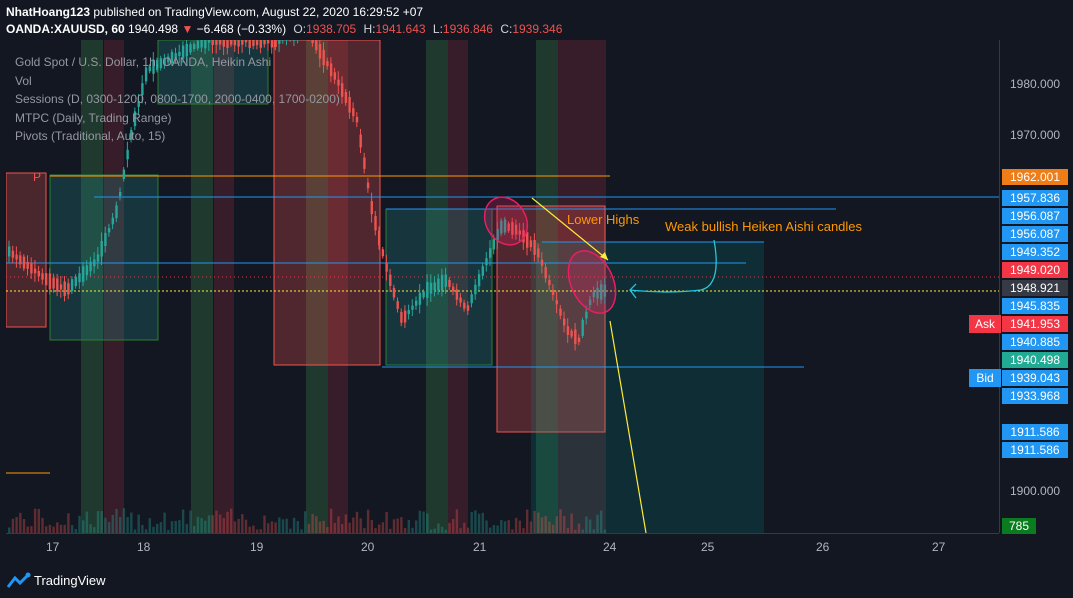 The width and height of the screenshot is (1073, 598). I want to click on price-change: −6.468 (−0.33%), so click(241, 29).